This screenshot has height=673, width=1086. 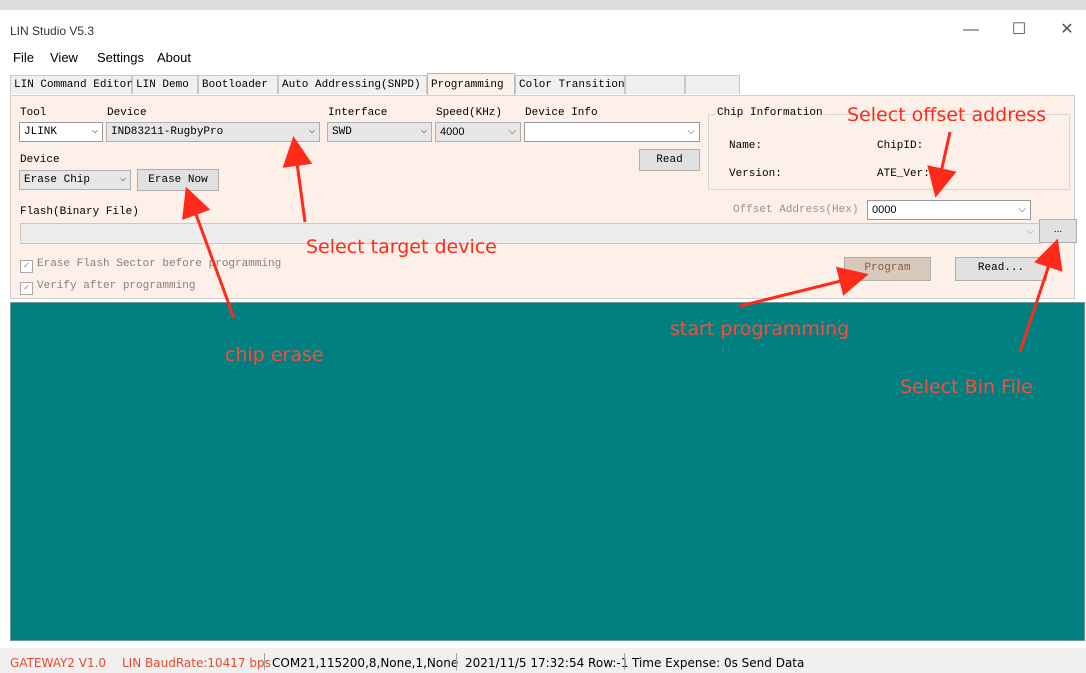 I want to click on annotation-device: Select target device, so click(x=401, y=247).